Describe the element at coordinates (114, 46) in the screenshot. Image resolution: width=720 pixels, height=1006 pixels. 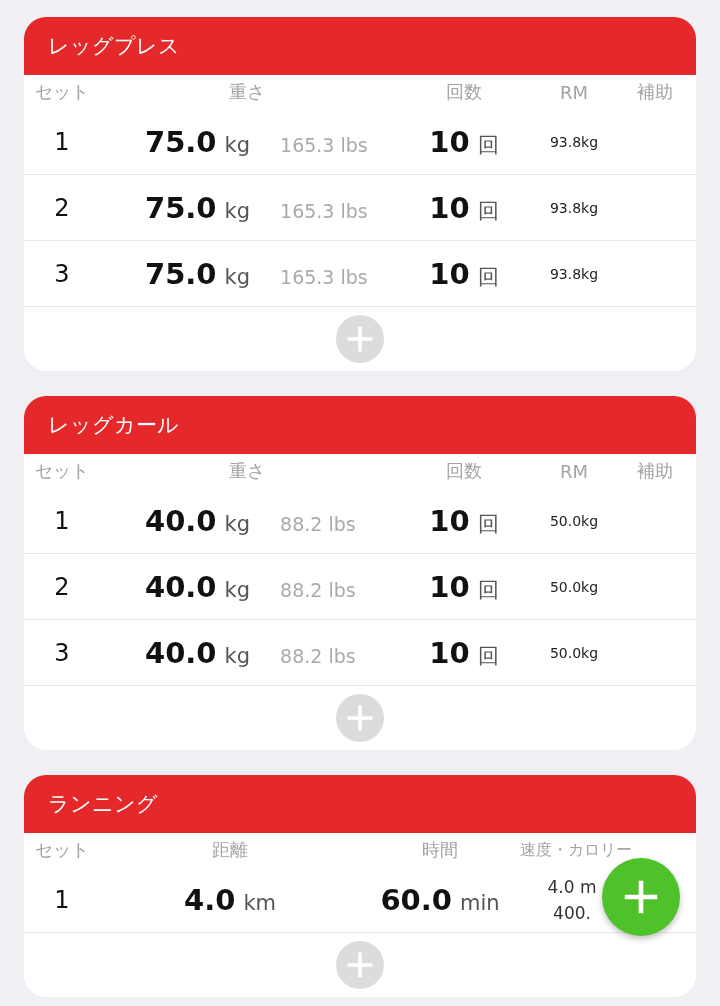
I see `exercise-title: レッグプレス` at that location.